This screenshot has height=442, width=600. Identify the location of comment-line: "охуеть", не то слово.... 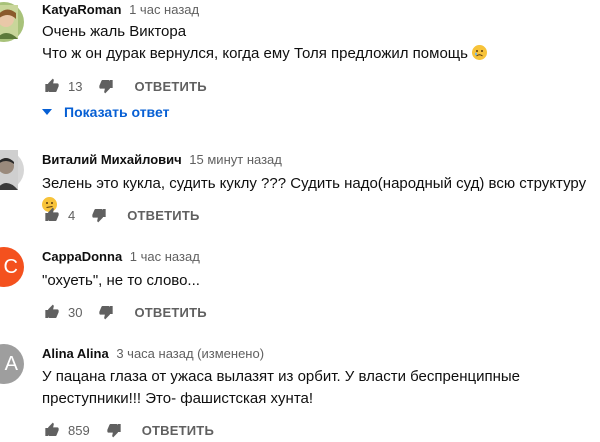
(121, 280).